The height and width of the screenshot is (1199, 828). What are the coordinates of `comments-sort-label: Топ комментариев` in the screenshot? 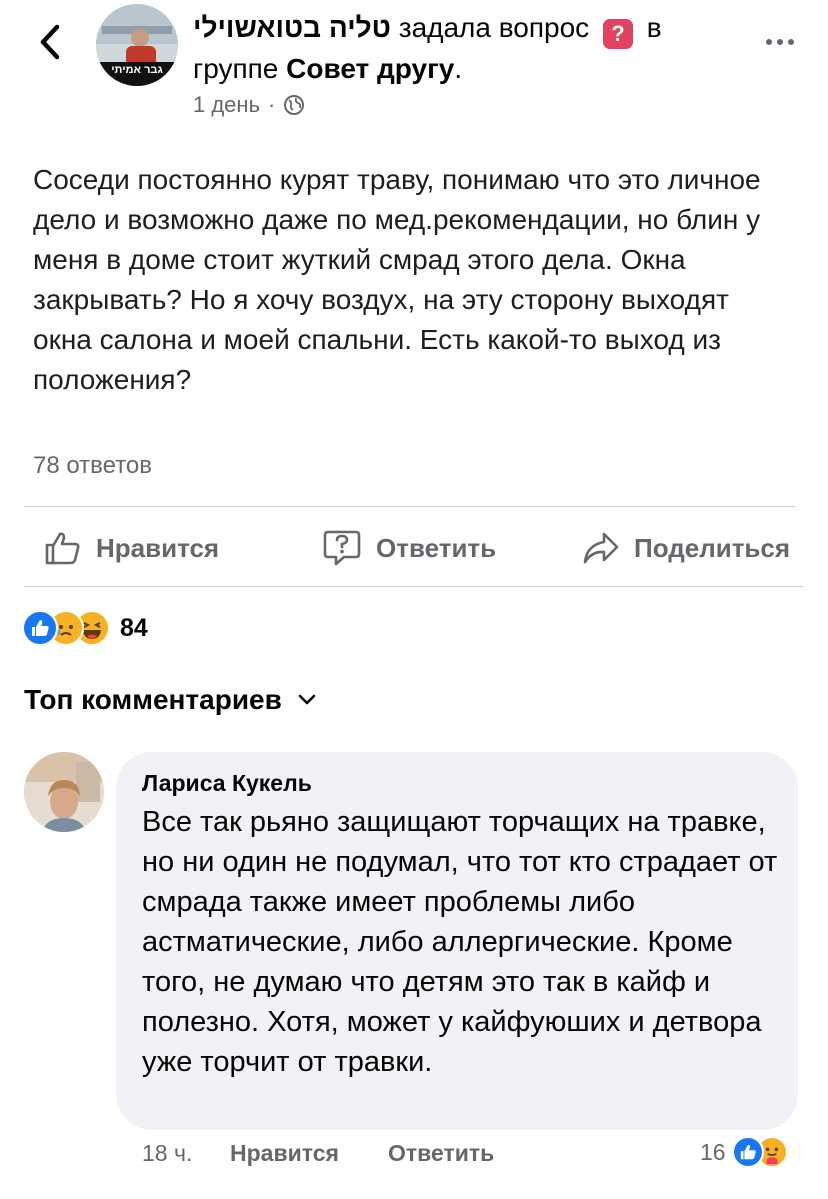 It's located at (153, 699).